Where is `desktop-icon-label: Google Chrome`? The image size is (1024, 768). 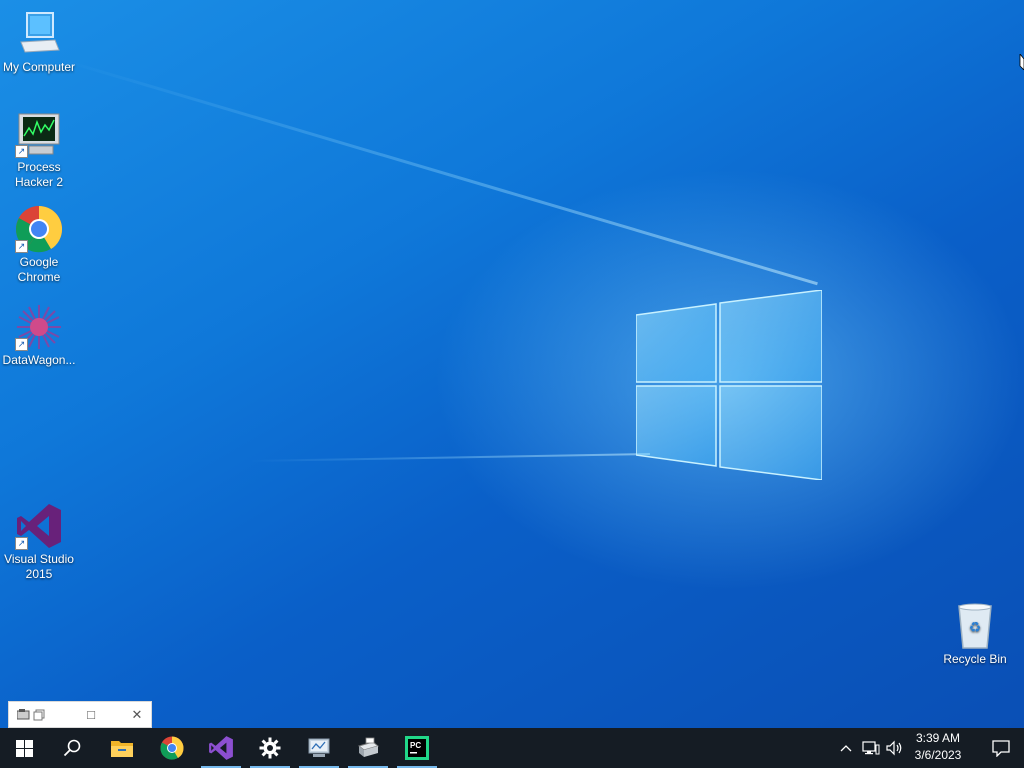
desktop-icon-label: Google Chrome is located at coordinates (39, 269).